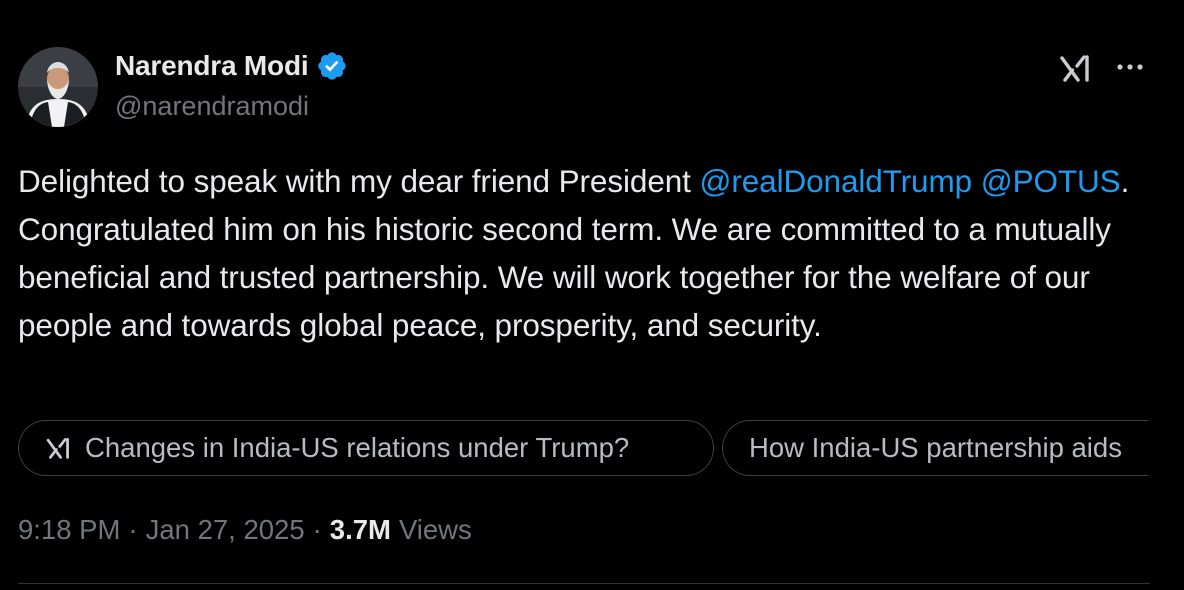 This screenshot has width=1184, height=590. I want to click on author-display-name: Narendra Modi, so click(212, 66).